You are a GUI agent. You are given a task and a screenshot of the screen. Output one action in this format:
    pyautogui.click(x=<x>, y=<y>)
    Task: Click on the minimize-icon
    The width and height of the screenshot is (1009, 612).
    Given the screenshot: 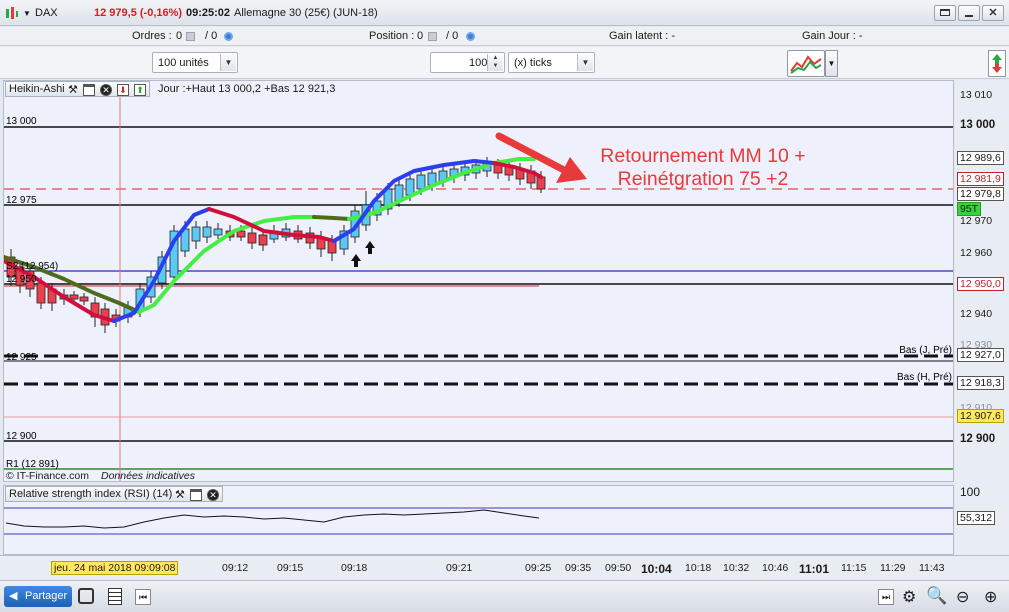 What is the action you would take?
    pyautogui.click(x=969, y=16)
    